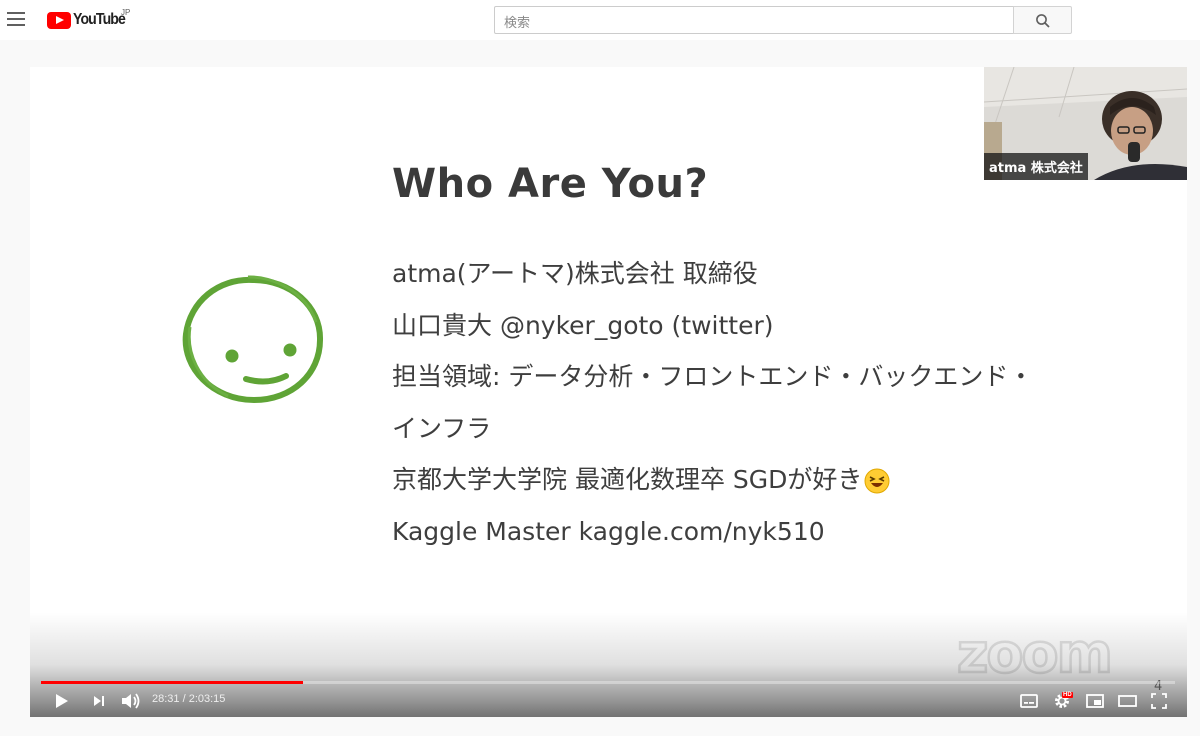 The image size is (1200, 736). Describe the element at coordinates (1085, 123) in the screenshot. I see `speaker-video-thumbnail: atma 株式会社` at that location.